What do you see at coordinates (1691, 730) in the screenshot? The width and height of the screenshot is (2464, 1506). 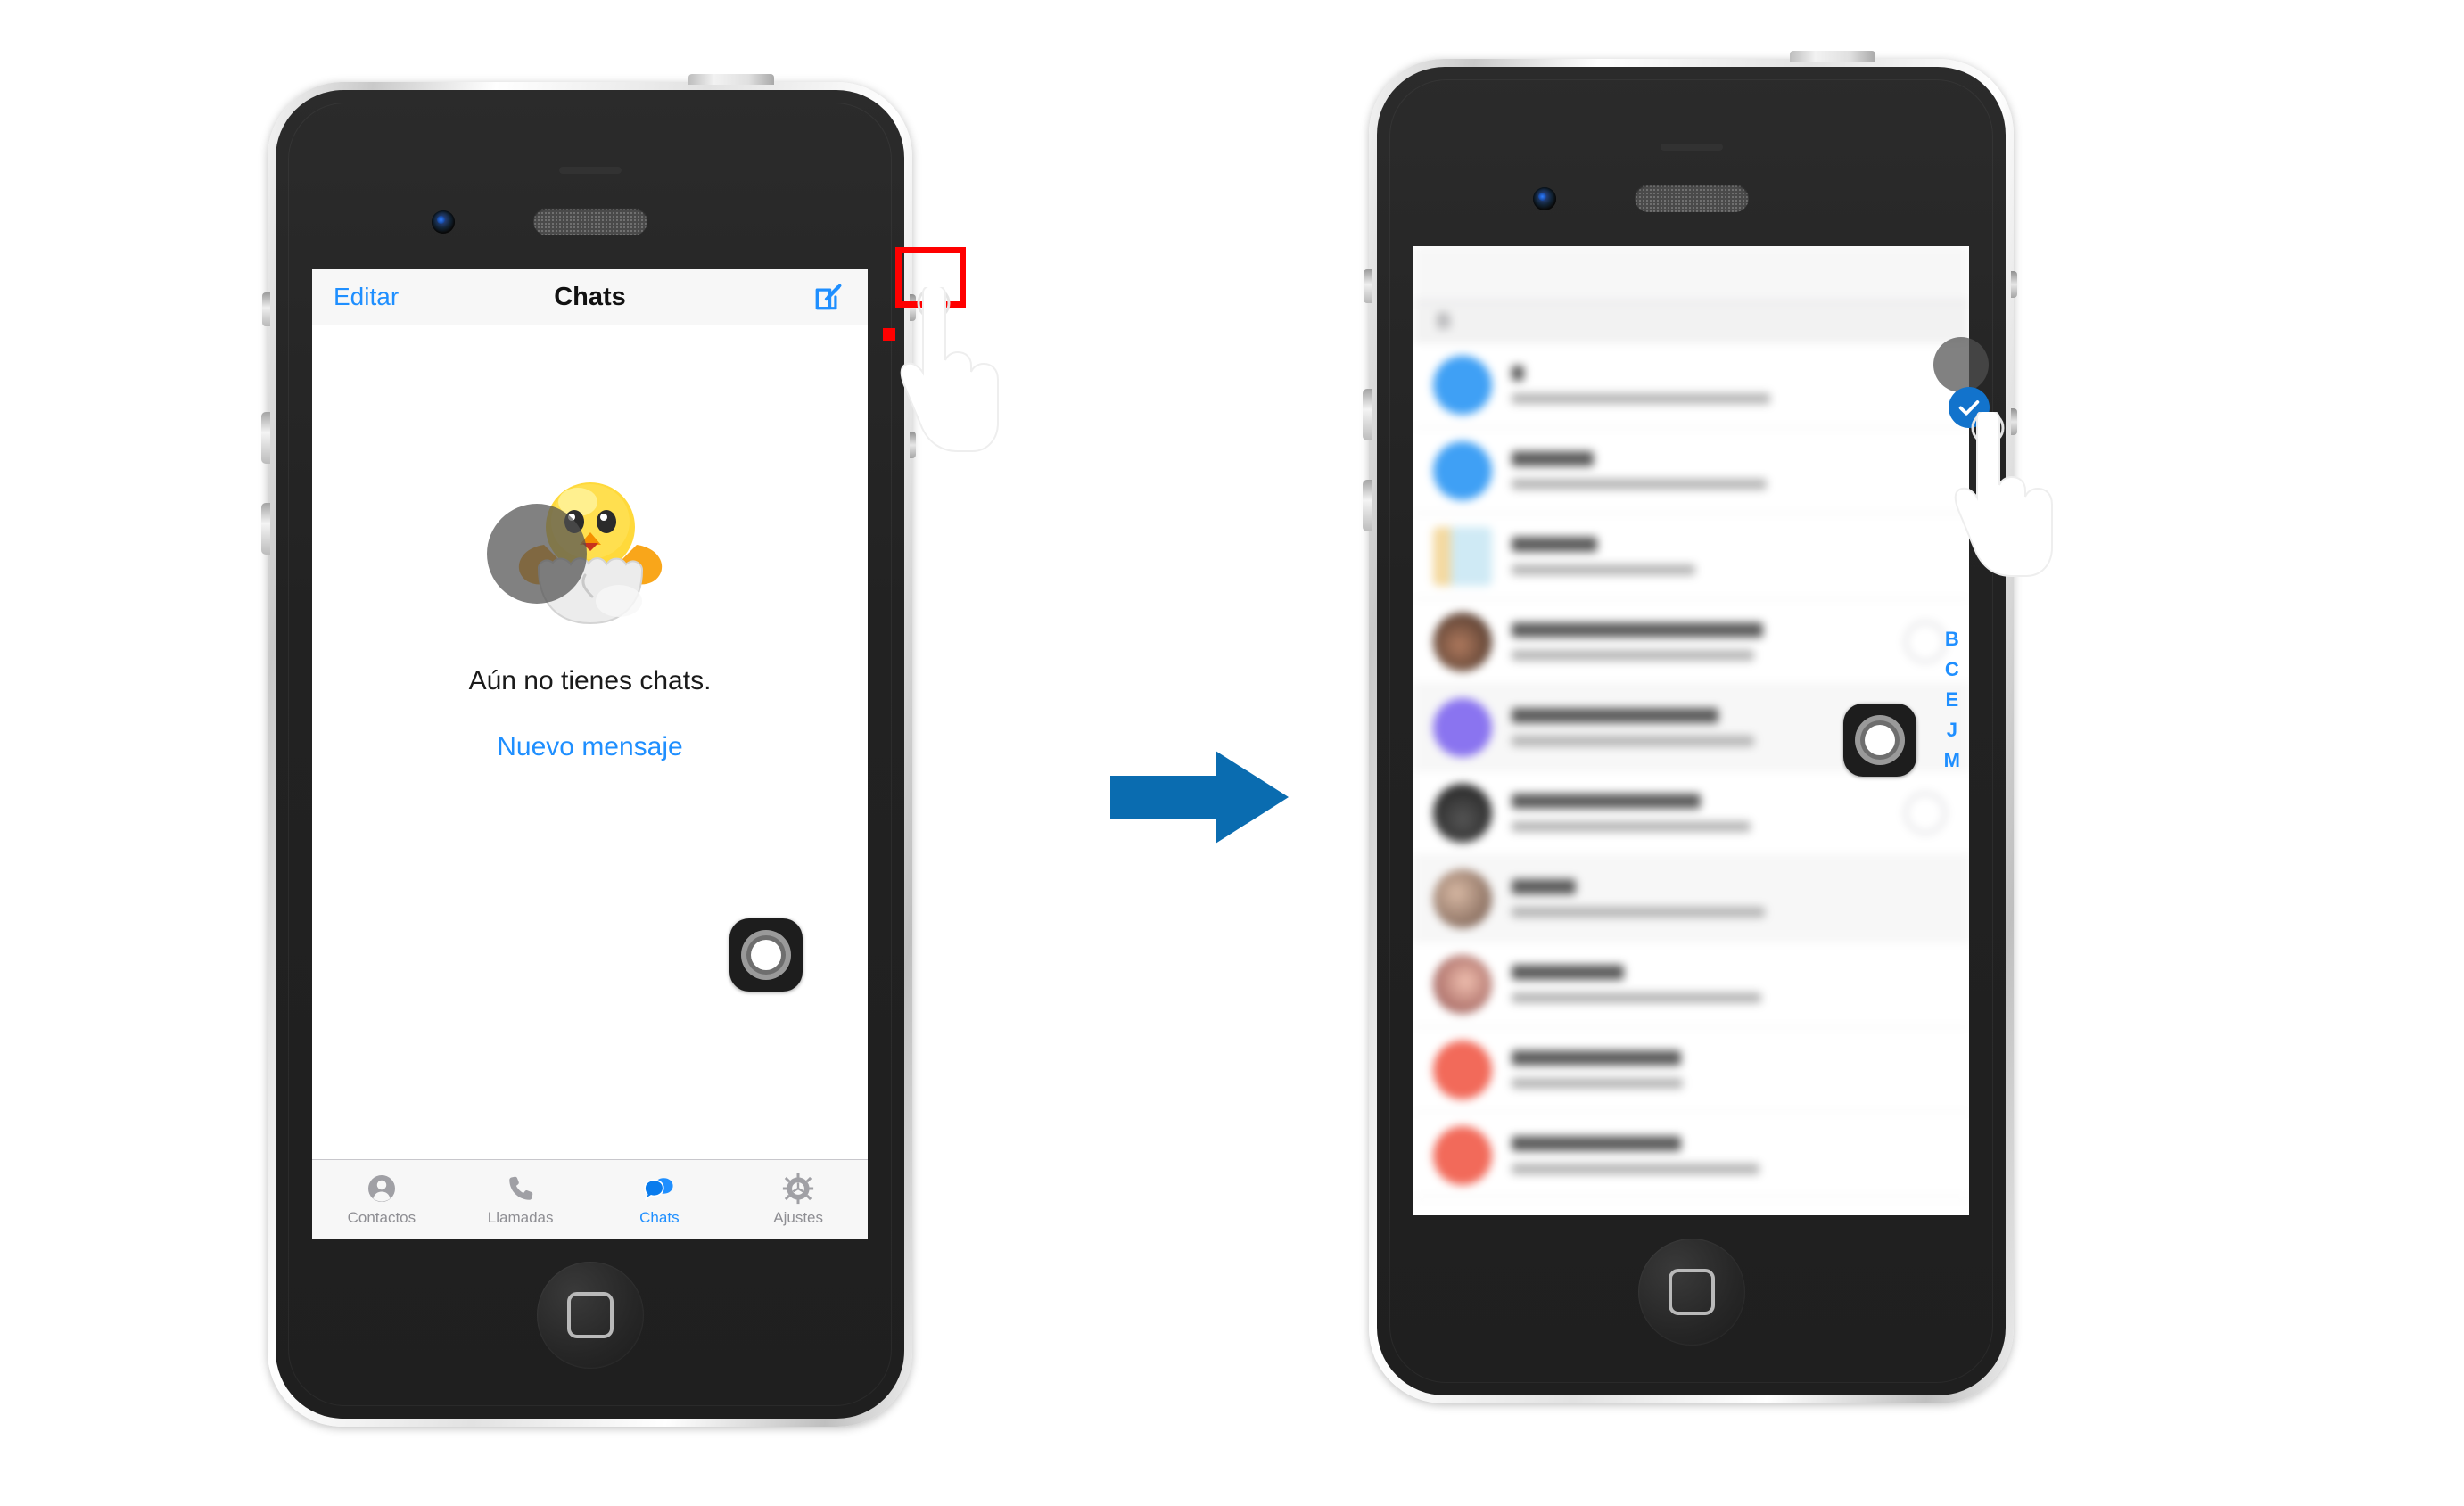 I see `right-phone-screen: B B C E J M` at bounding box center [1691, 730].